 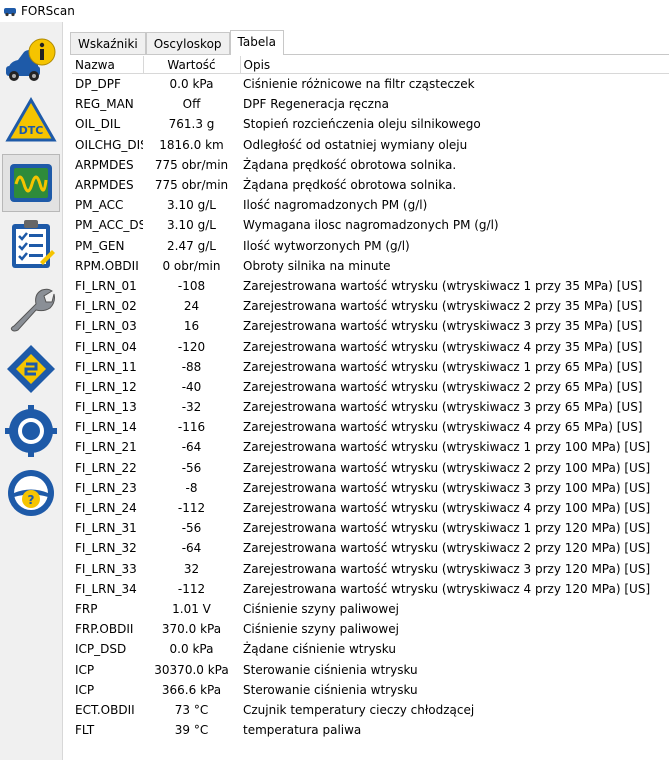 What do you see at coordinates (98, 84) in the screenshot?
I see `cell-name: DP_DPF` at bounding box center [98, 84].